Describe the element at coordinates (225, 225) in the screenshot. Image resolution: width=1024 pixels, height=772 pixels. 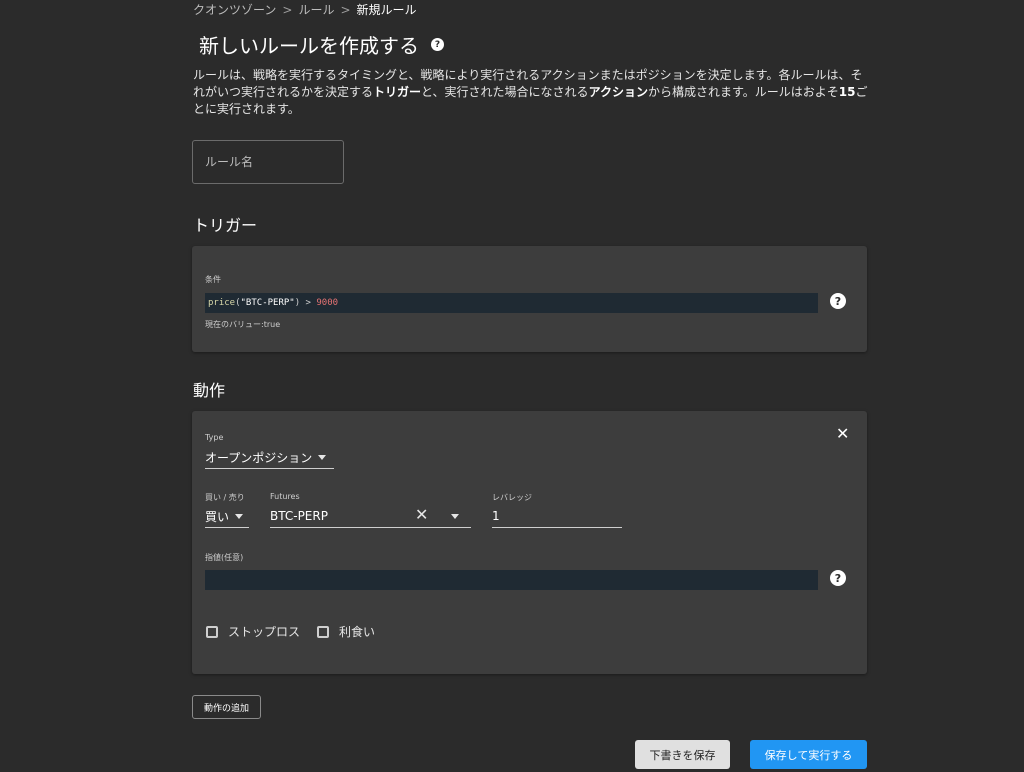
I see `trigger-heading: トリガー` at that location.